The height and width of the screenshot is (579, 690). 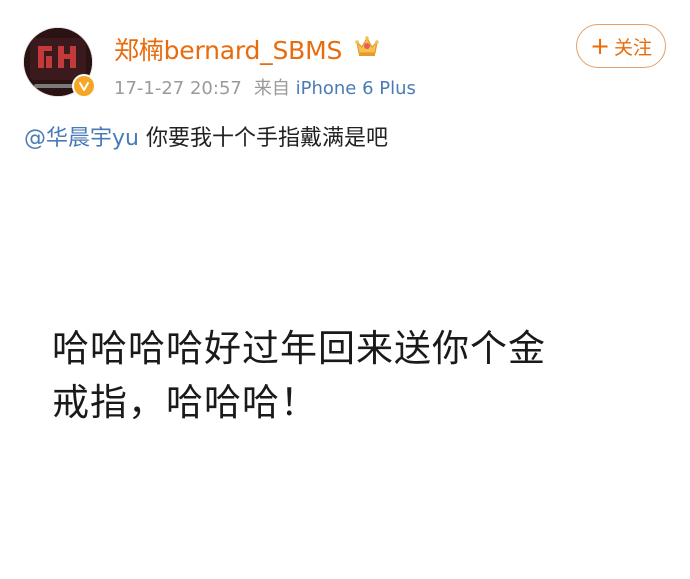 I want to click on verified-v-icon, so click(x=84, y=86).